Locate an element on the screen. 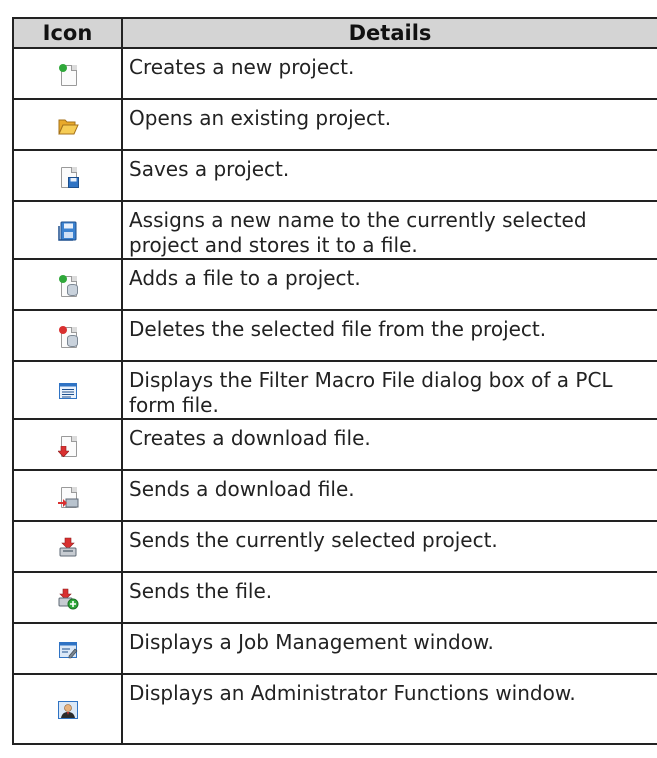 Image resolution: width=657 pixels, height=758 pixels. icon-column-header: Icon is located at coordinates (67, 33).